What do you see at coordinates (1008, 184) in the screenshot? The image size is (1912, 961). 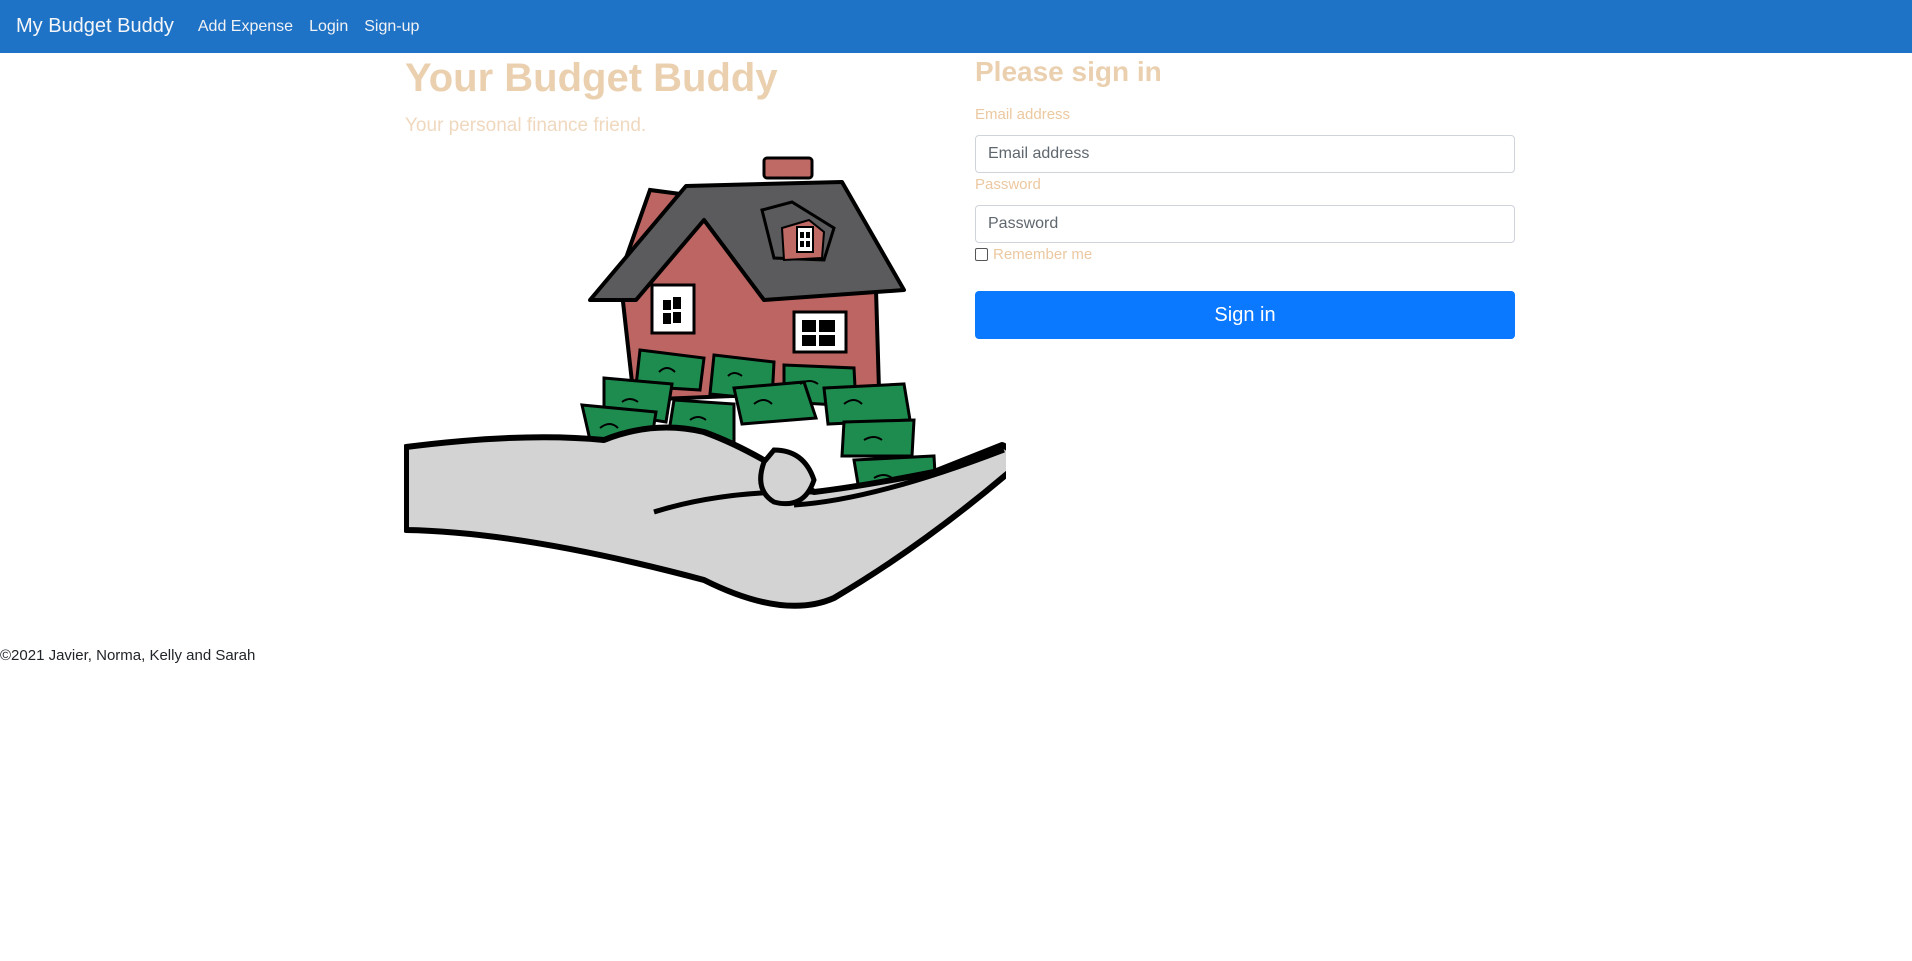 I see `password-label: Password` at bounding box center [1008, 184].